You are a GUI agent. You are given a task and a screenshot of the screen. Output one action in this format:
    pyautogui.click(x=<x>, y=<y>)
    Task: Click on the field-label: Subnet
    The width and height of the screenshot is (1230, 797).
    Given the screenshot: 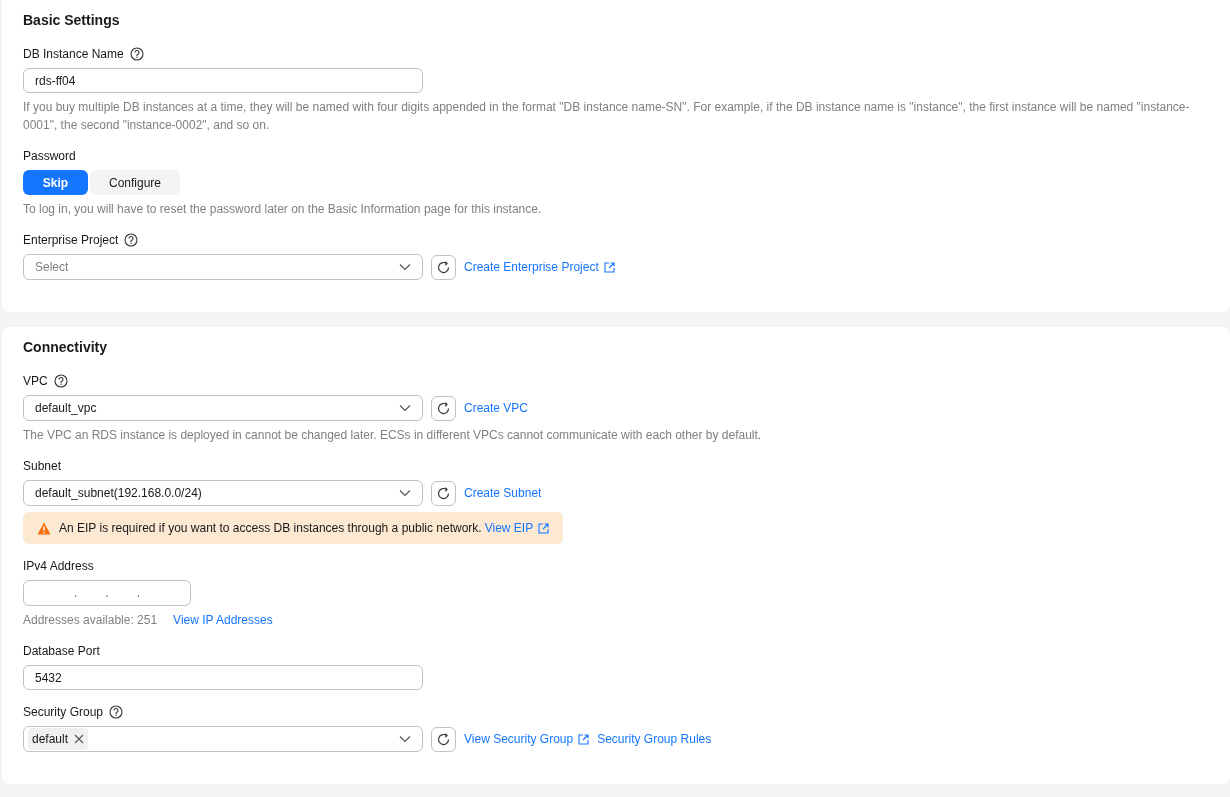 What is the action you would take?
    pyautogui.click(x=42, y=466)
    